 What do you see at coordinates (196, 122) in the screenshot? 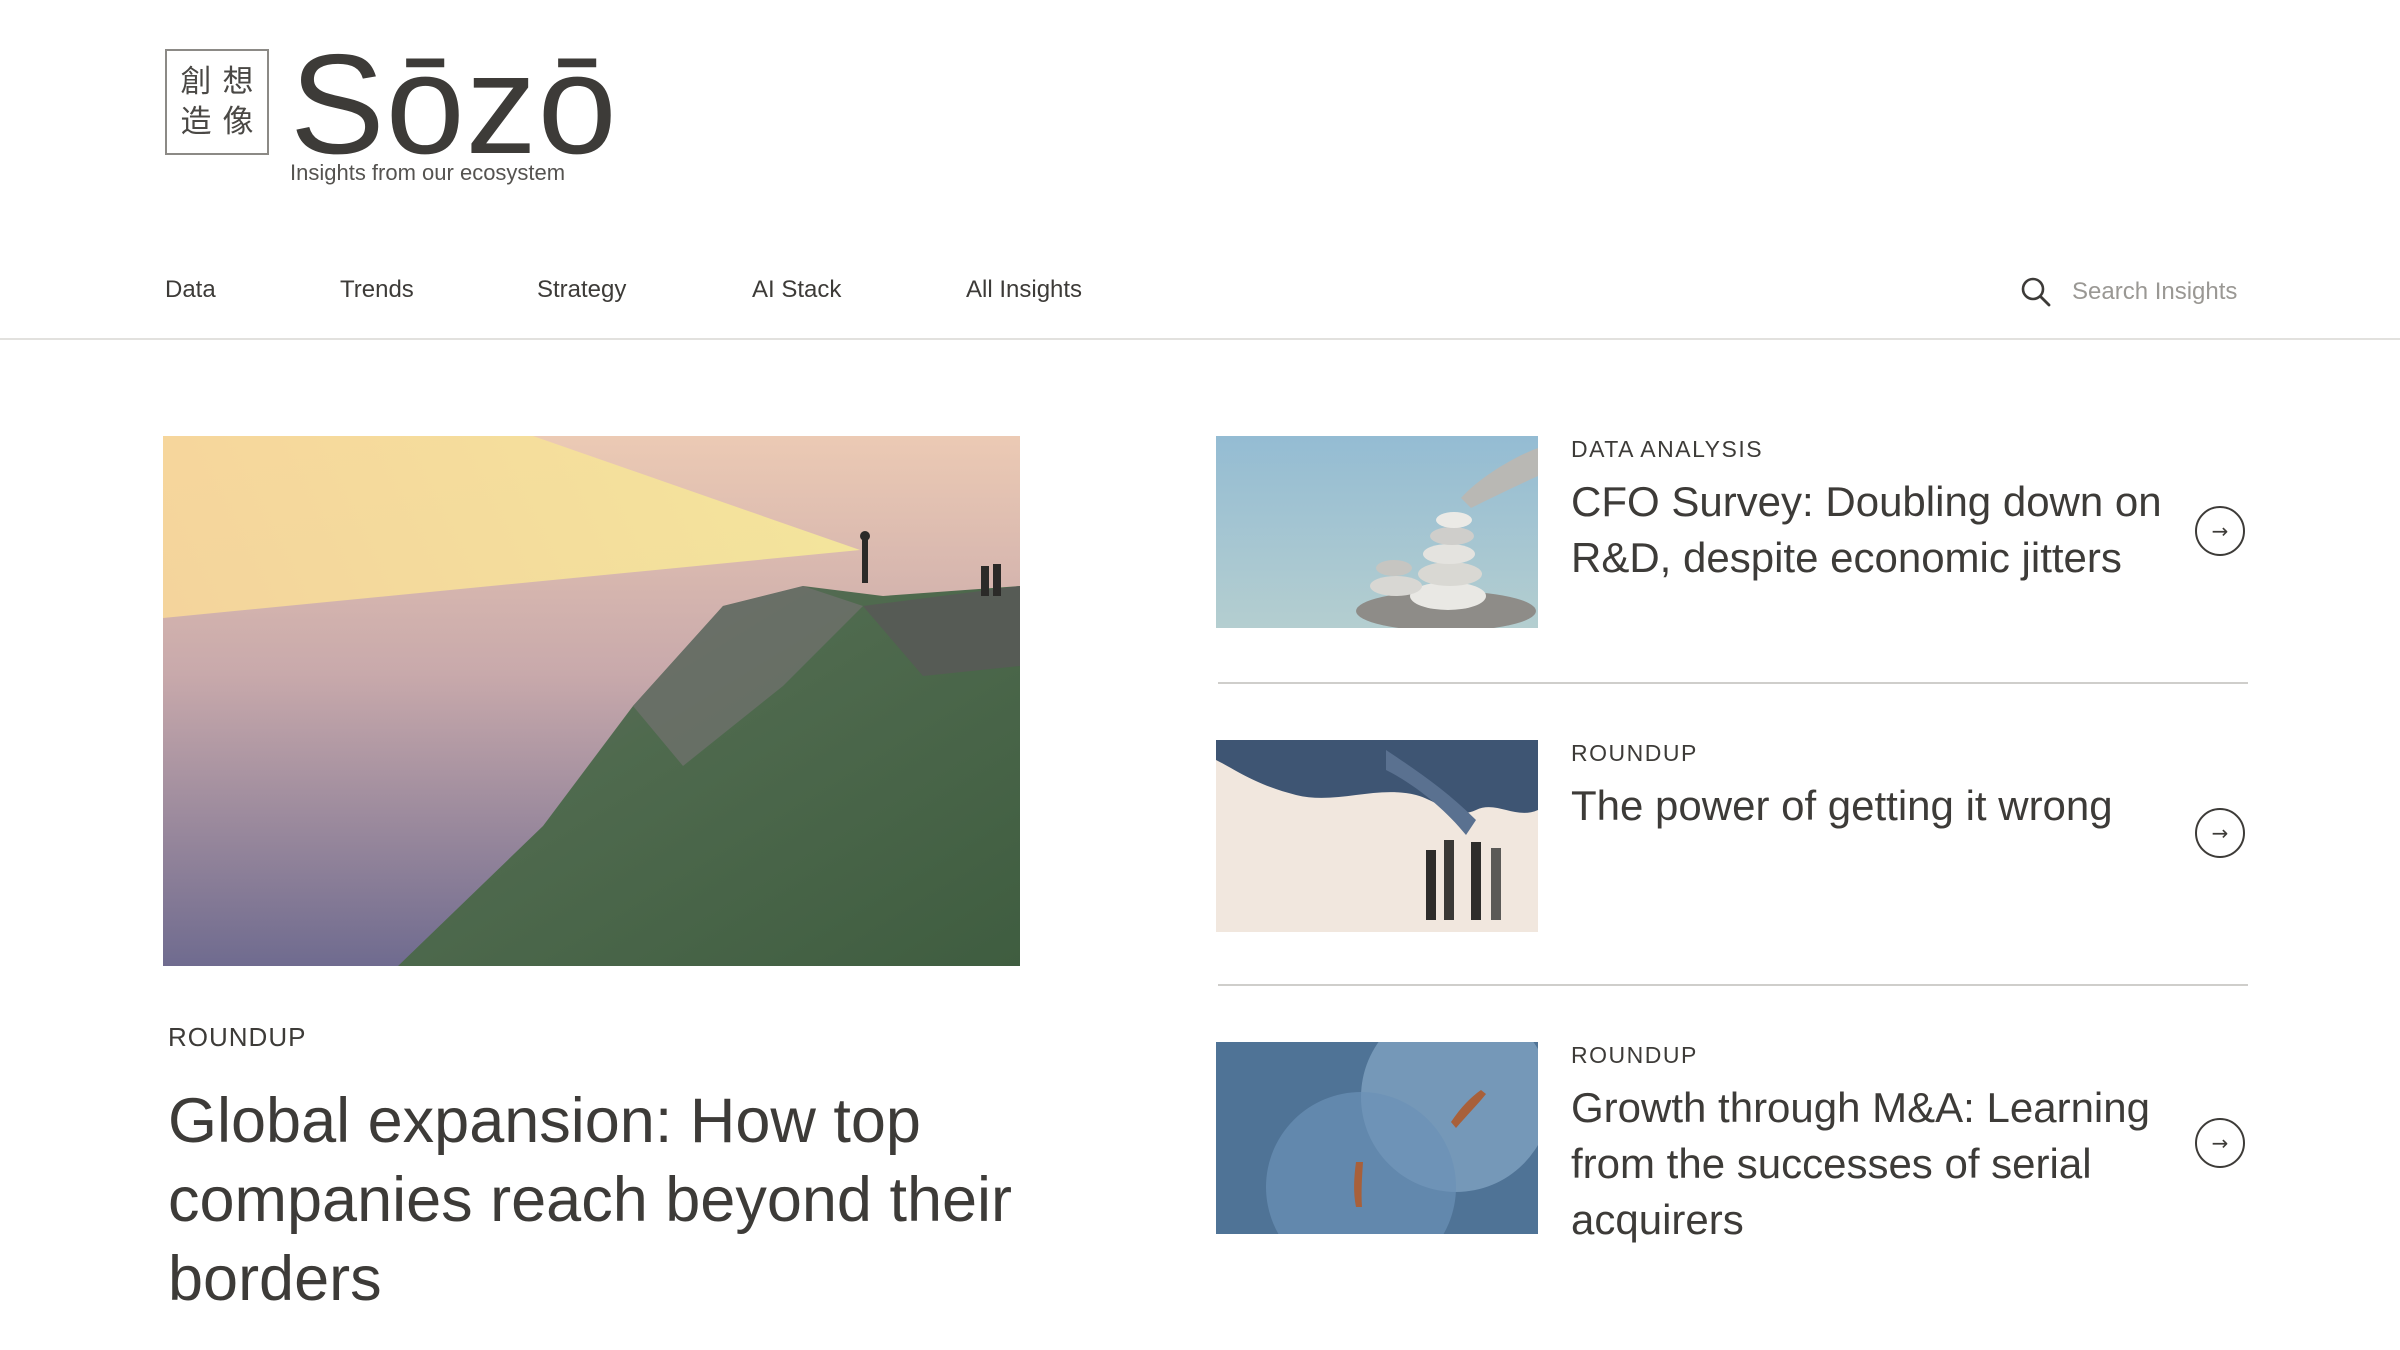
I see `logo-char: 造` at bounding box center [196, 122].